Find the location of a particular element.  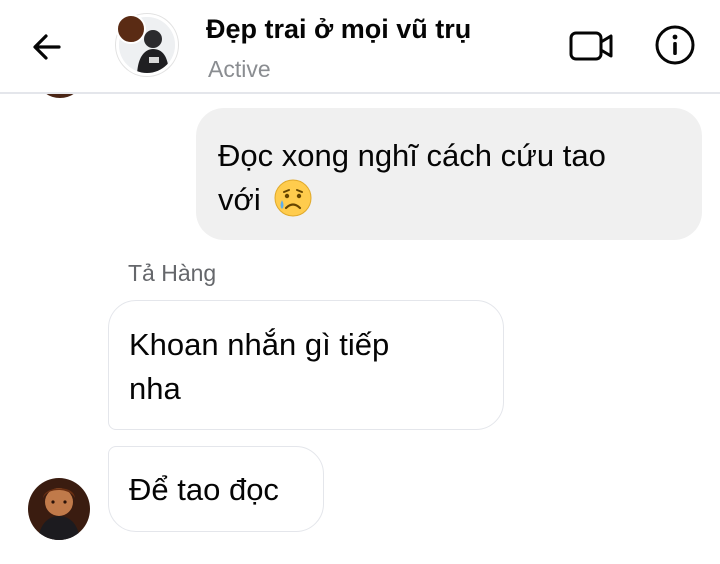

info-icon is located at coordinates (675, 45).